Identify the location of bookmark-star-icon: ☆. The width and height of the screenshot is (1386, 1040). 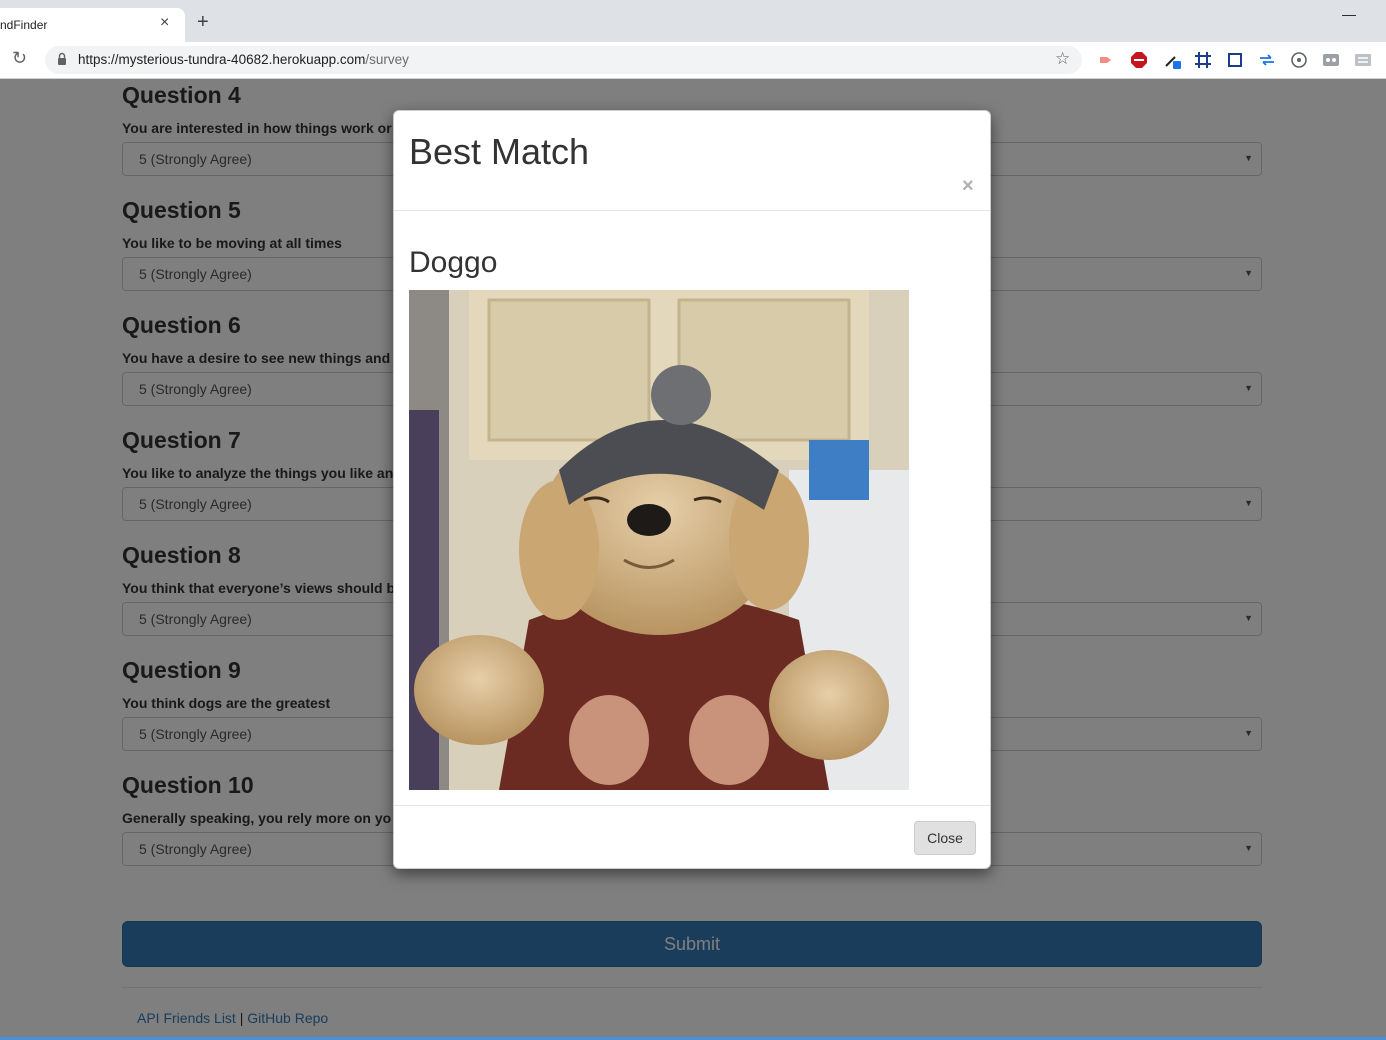
(1062, 59).